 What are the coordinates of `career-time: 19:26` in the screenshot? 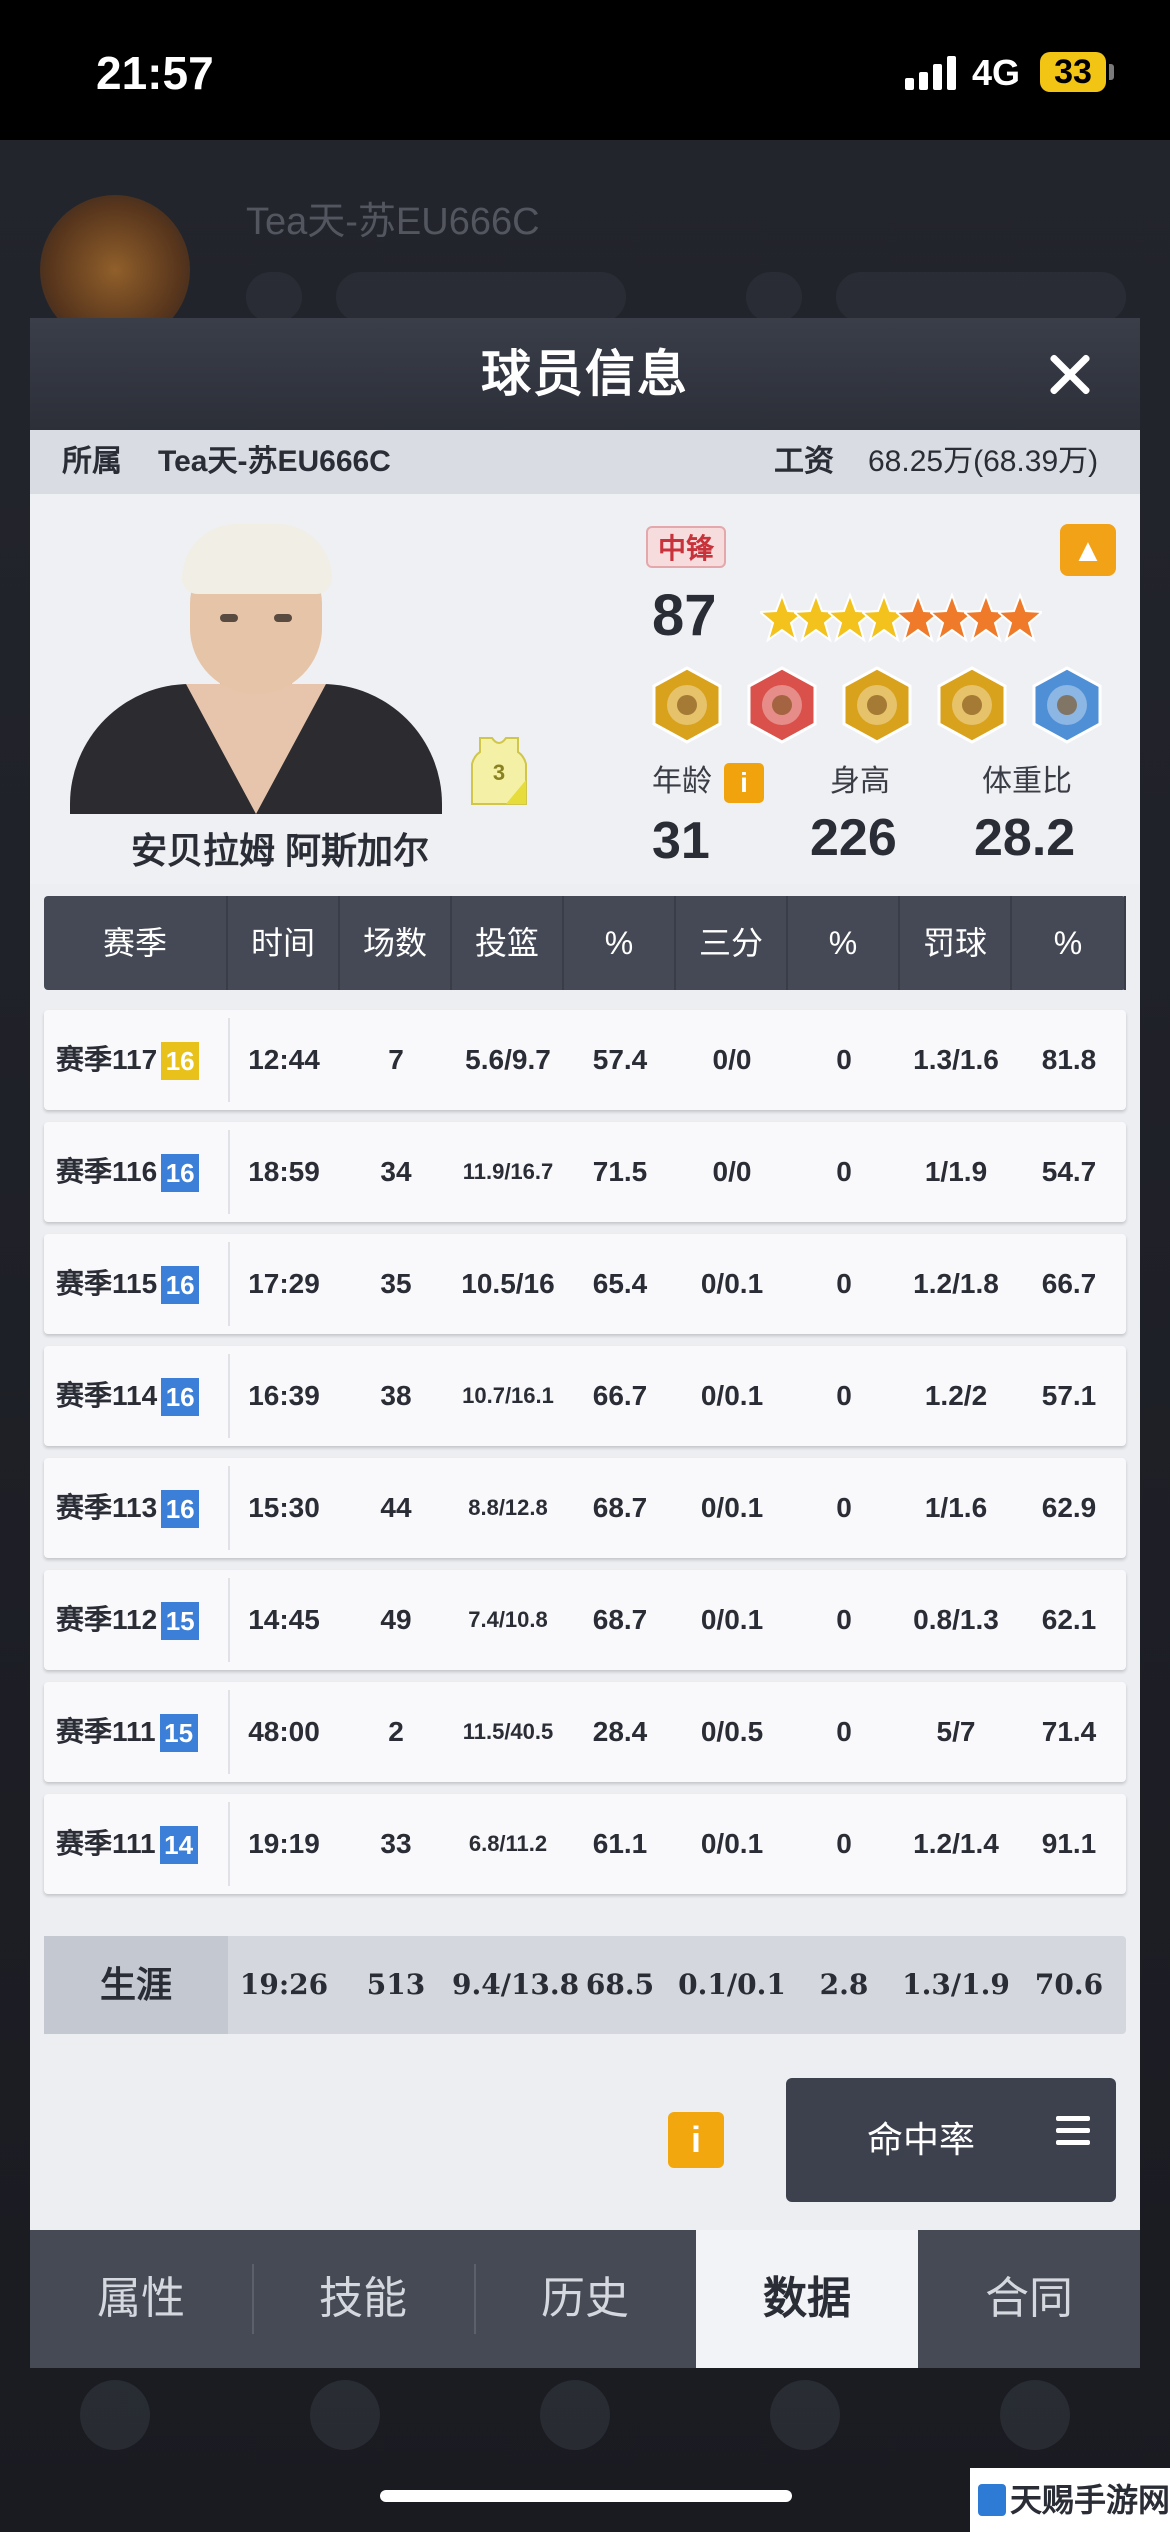 It's located at (284, 1984).